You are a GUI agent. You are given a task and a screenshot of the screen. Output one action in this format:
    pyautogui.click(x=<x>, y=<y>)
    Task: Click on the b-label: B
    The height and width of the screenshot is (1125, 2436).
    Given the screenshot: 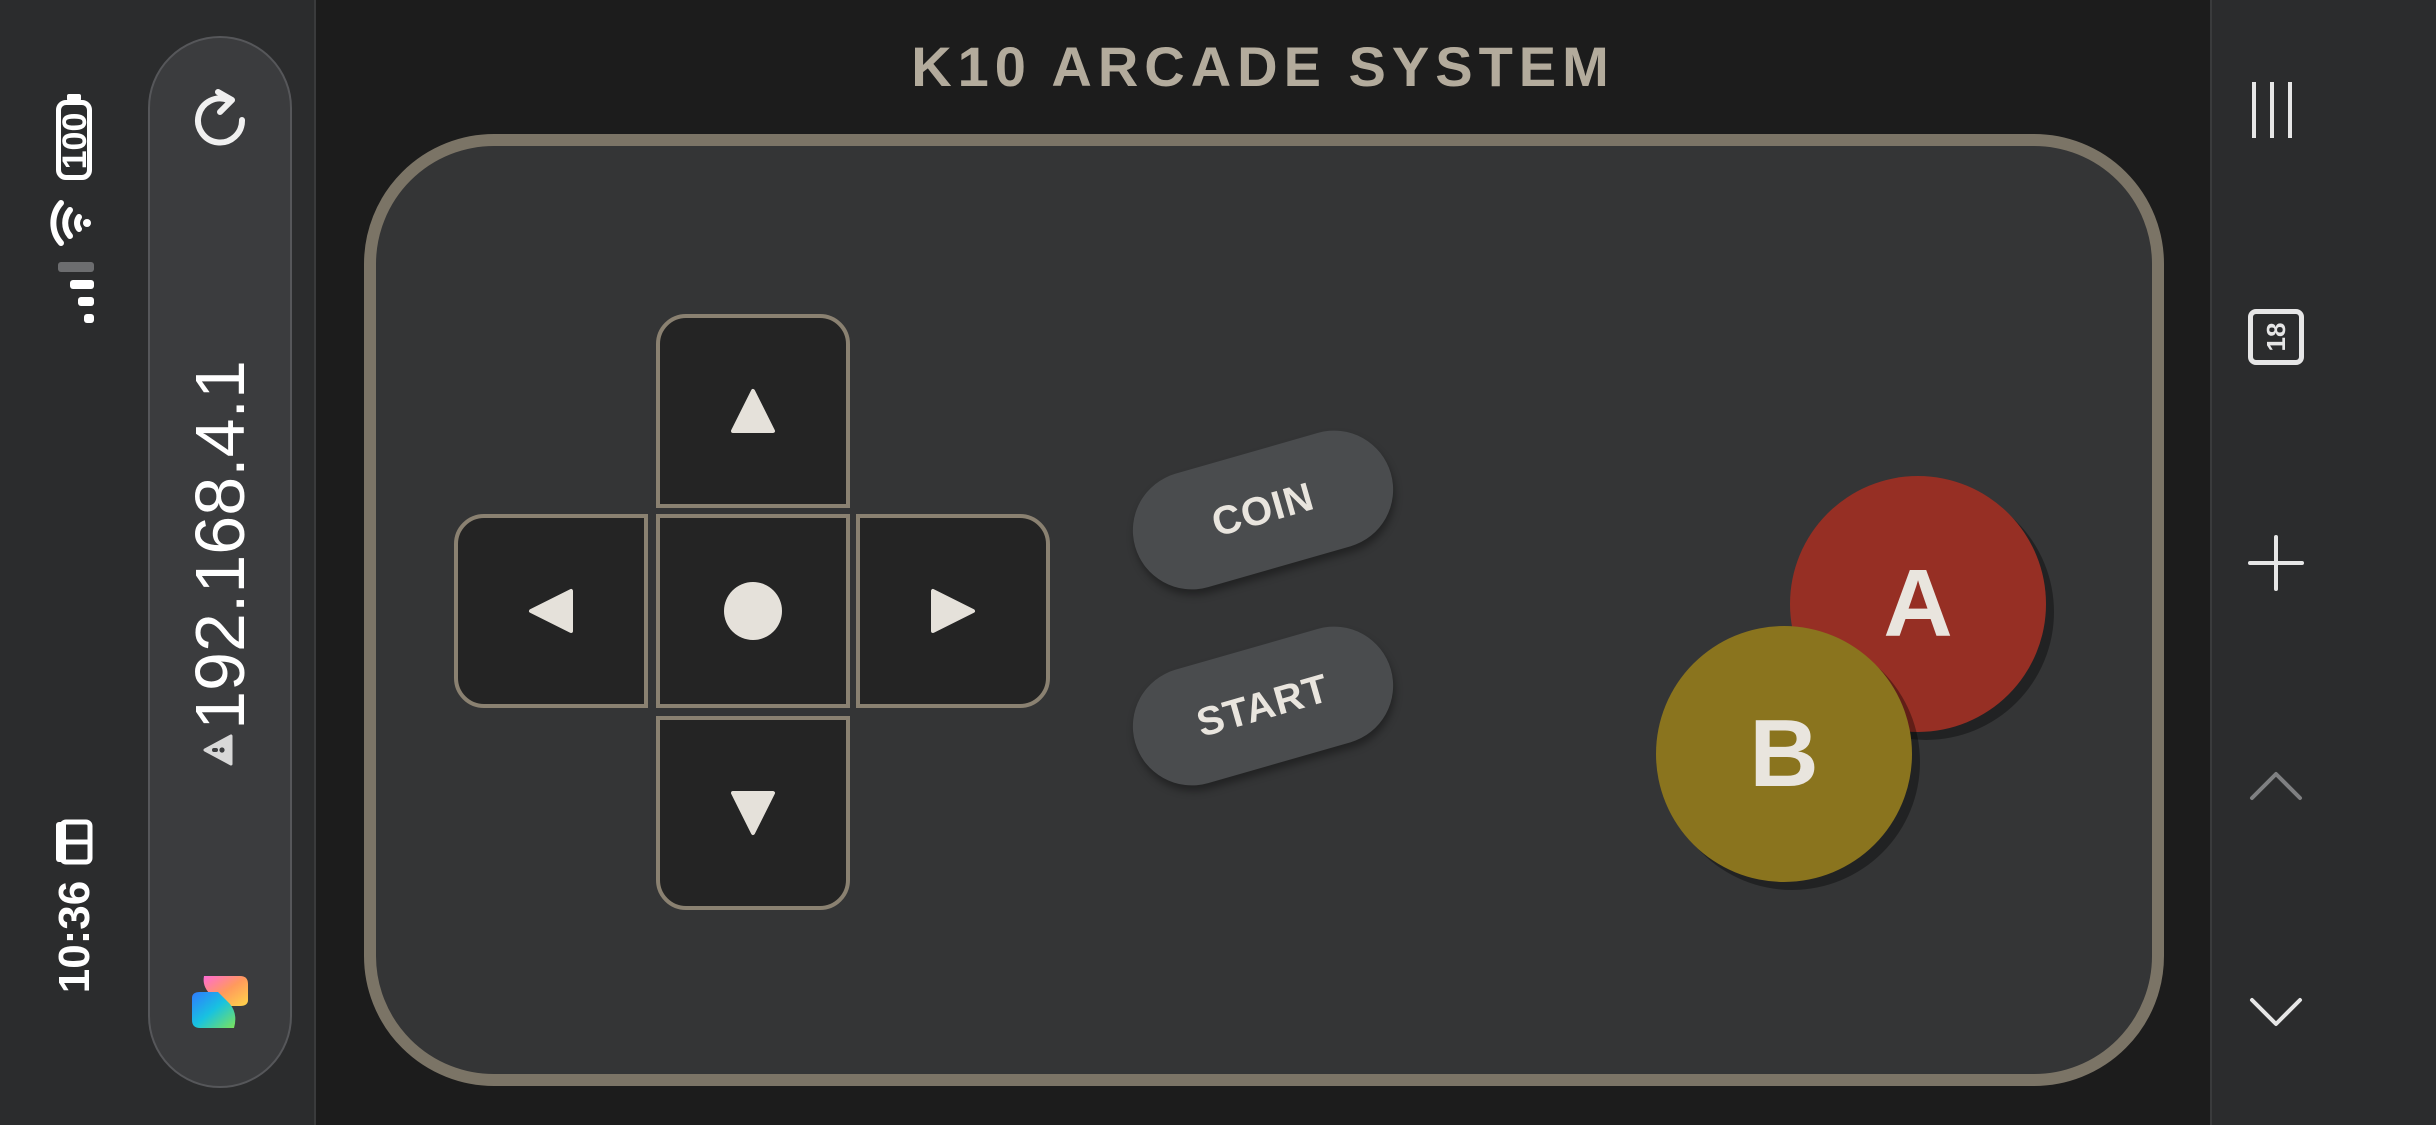 What is the action you would take?
    pyautogui.click(x=1784, y=753)
    